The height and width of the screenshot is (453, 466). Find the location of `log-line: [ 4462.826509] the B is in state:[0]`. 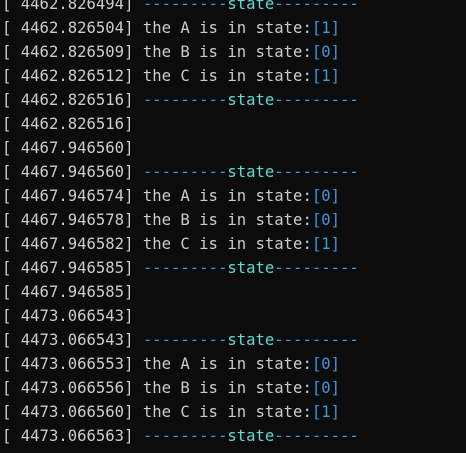

log-line: [ 4462.826509] the B is in state:[0] is located at coordinates (233, 52).